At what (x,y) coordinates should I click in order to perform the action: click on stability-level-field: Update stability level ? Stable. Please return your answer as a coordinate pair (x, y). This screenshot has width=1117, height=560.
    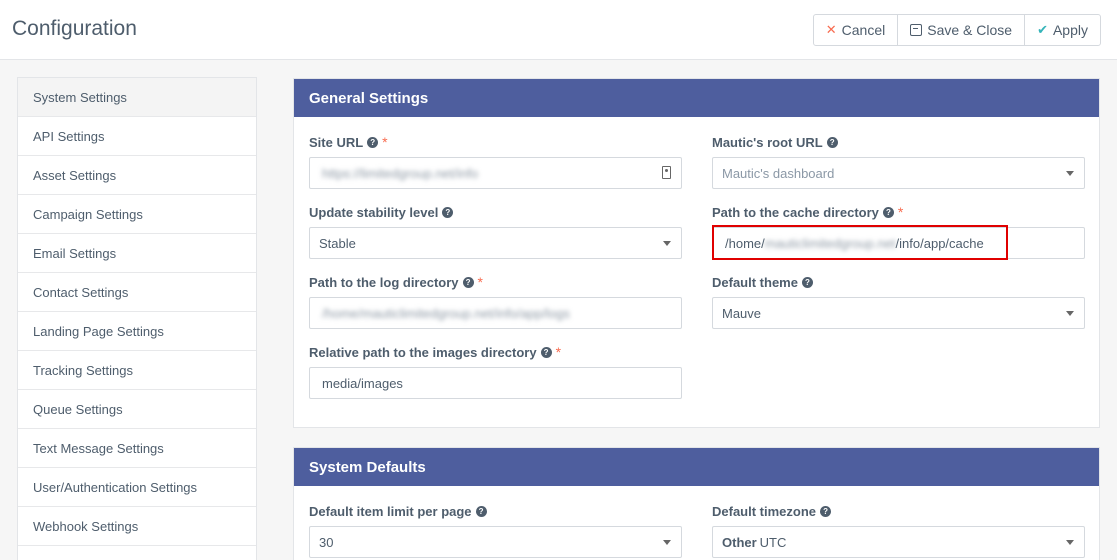
    Looking at the image, I should click on (495, 231).